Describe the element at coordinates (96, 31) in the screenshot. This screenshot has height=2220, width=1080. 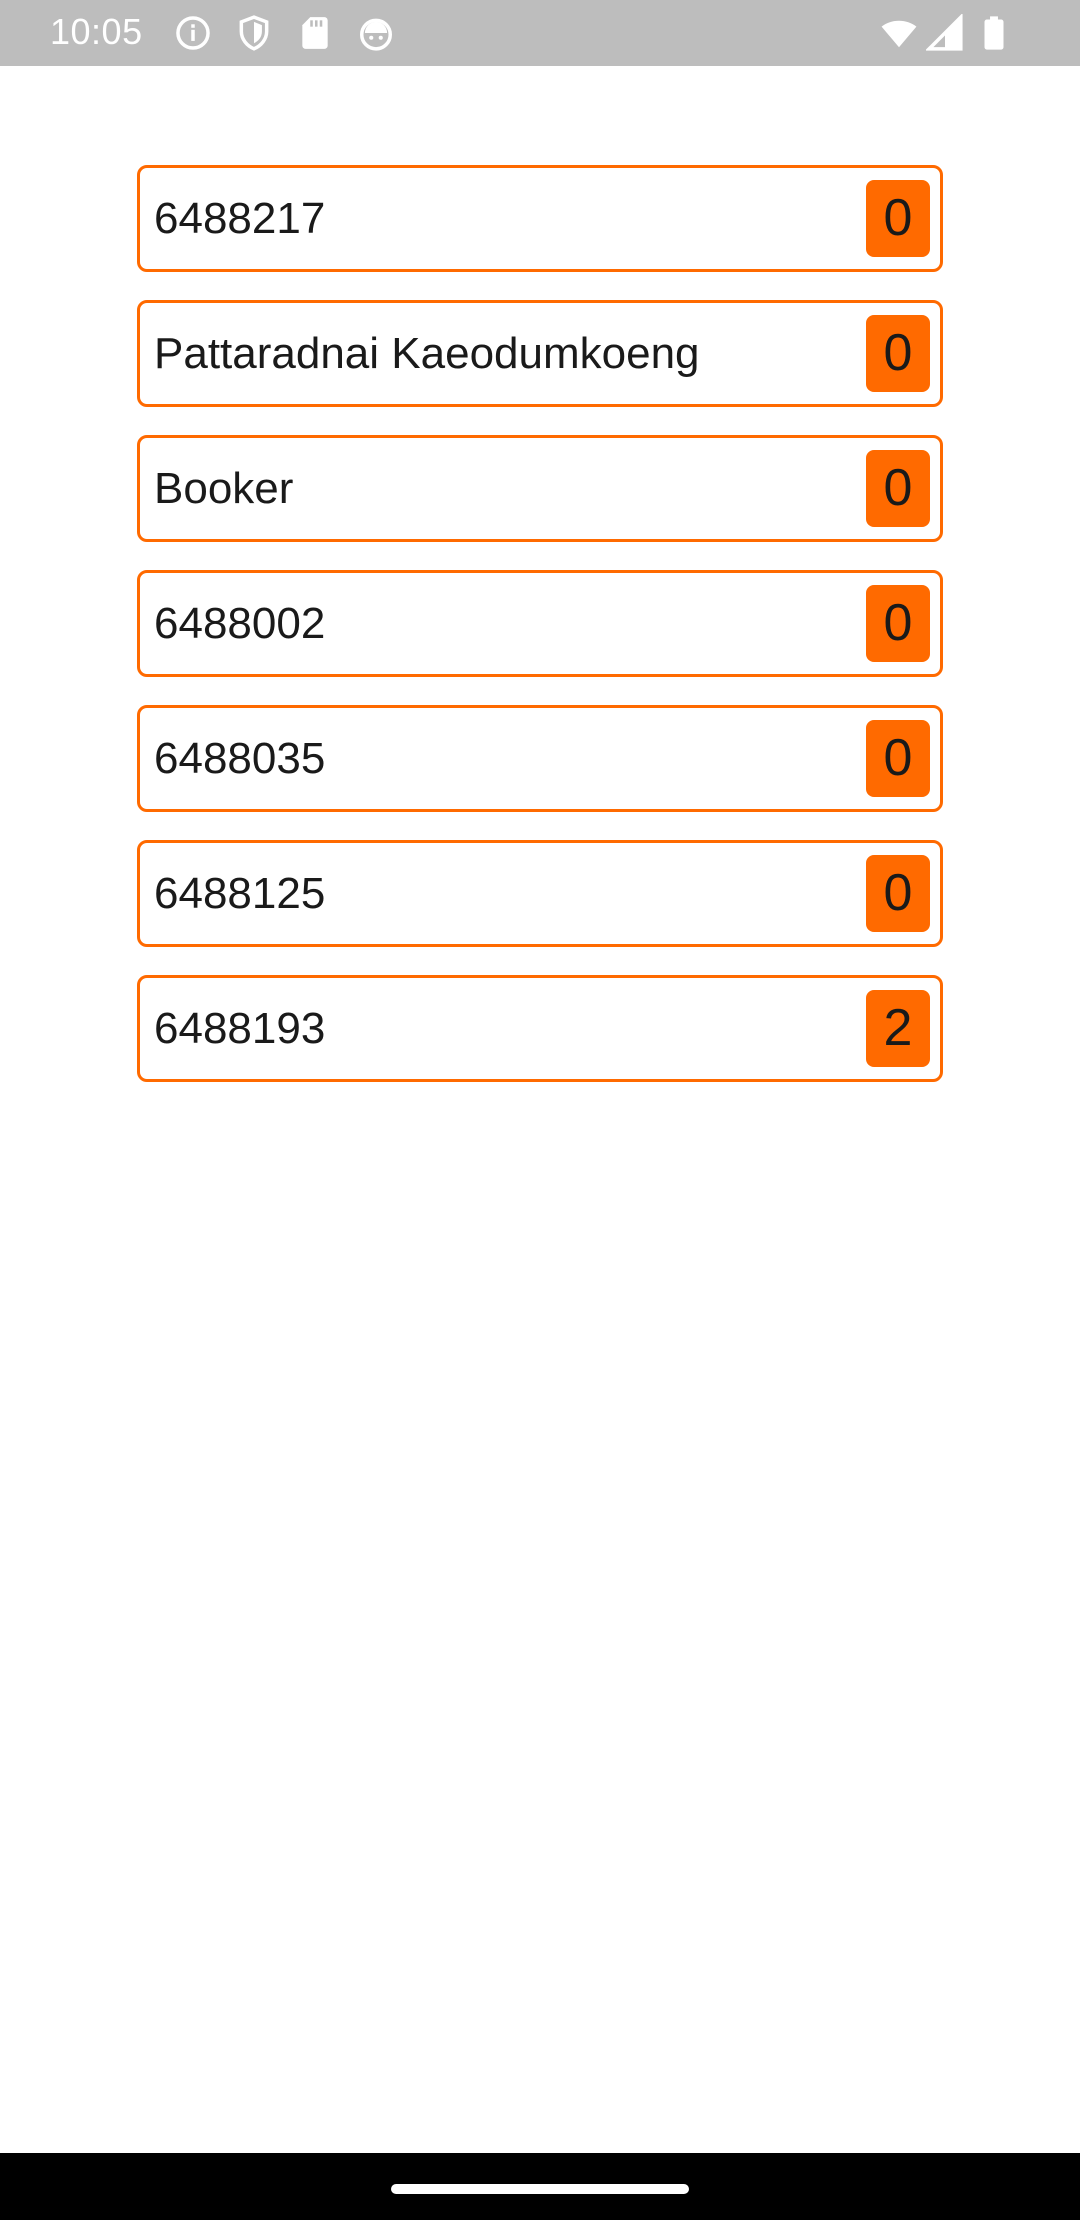
I see `status-time: 10:05` at that location.